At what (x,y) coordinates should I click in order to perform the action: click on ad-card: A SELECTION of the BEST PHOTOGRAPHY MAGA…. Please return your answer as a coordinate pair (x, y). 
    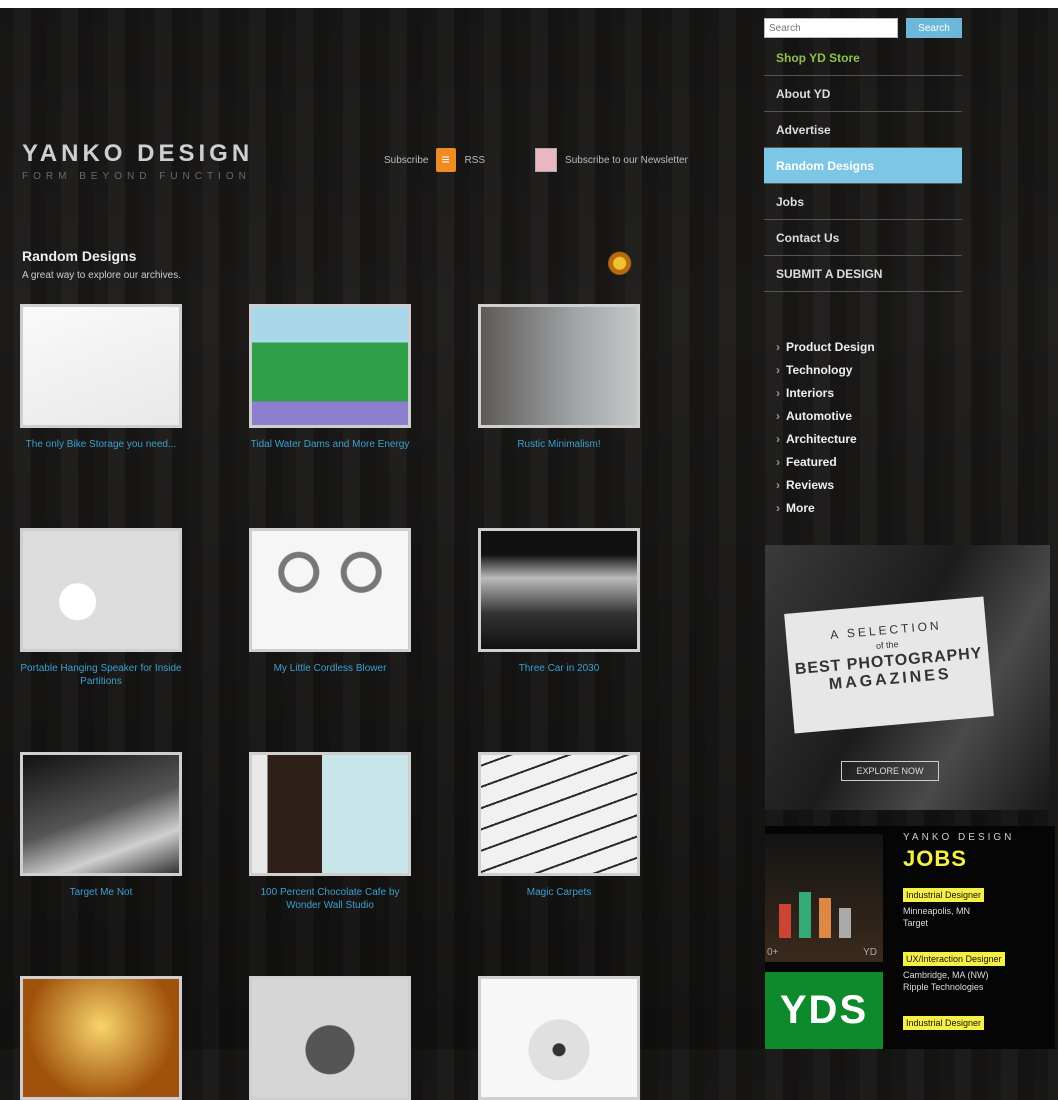
    Looking at the image, I should click on (889, 665).